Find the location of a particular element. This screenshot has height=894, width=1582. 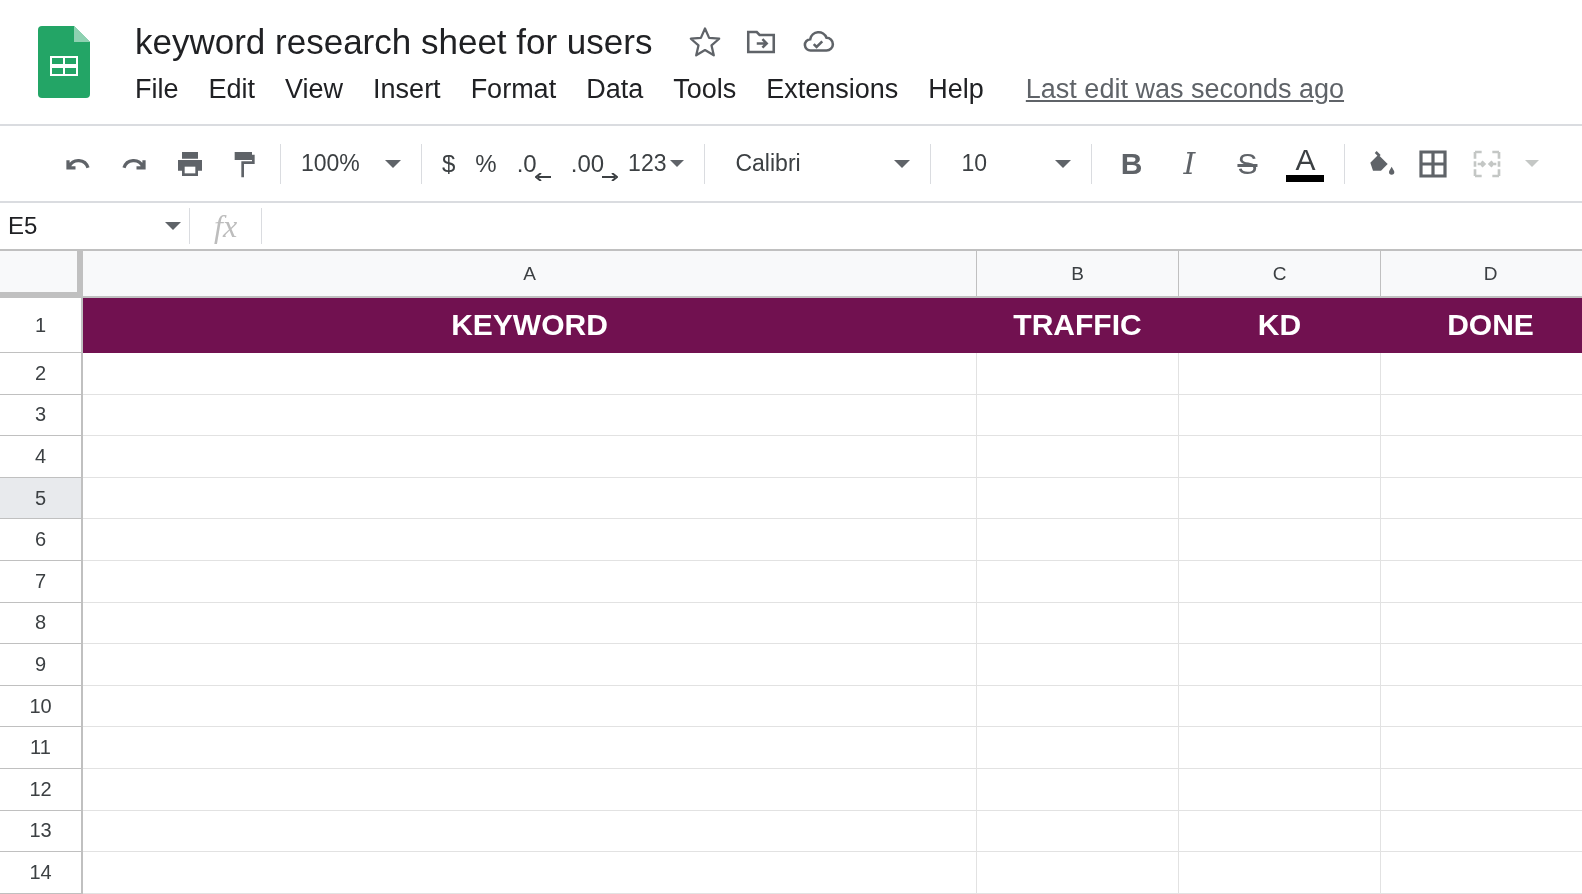

column-header: A is located at coordinates (530, 274).